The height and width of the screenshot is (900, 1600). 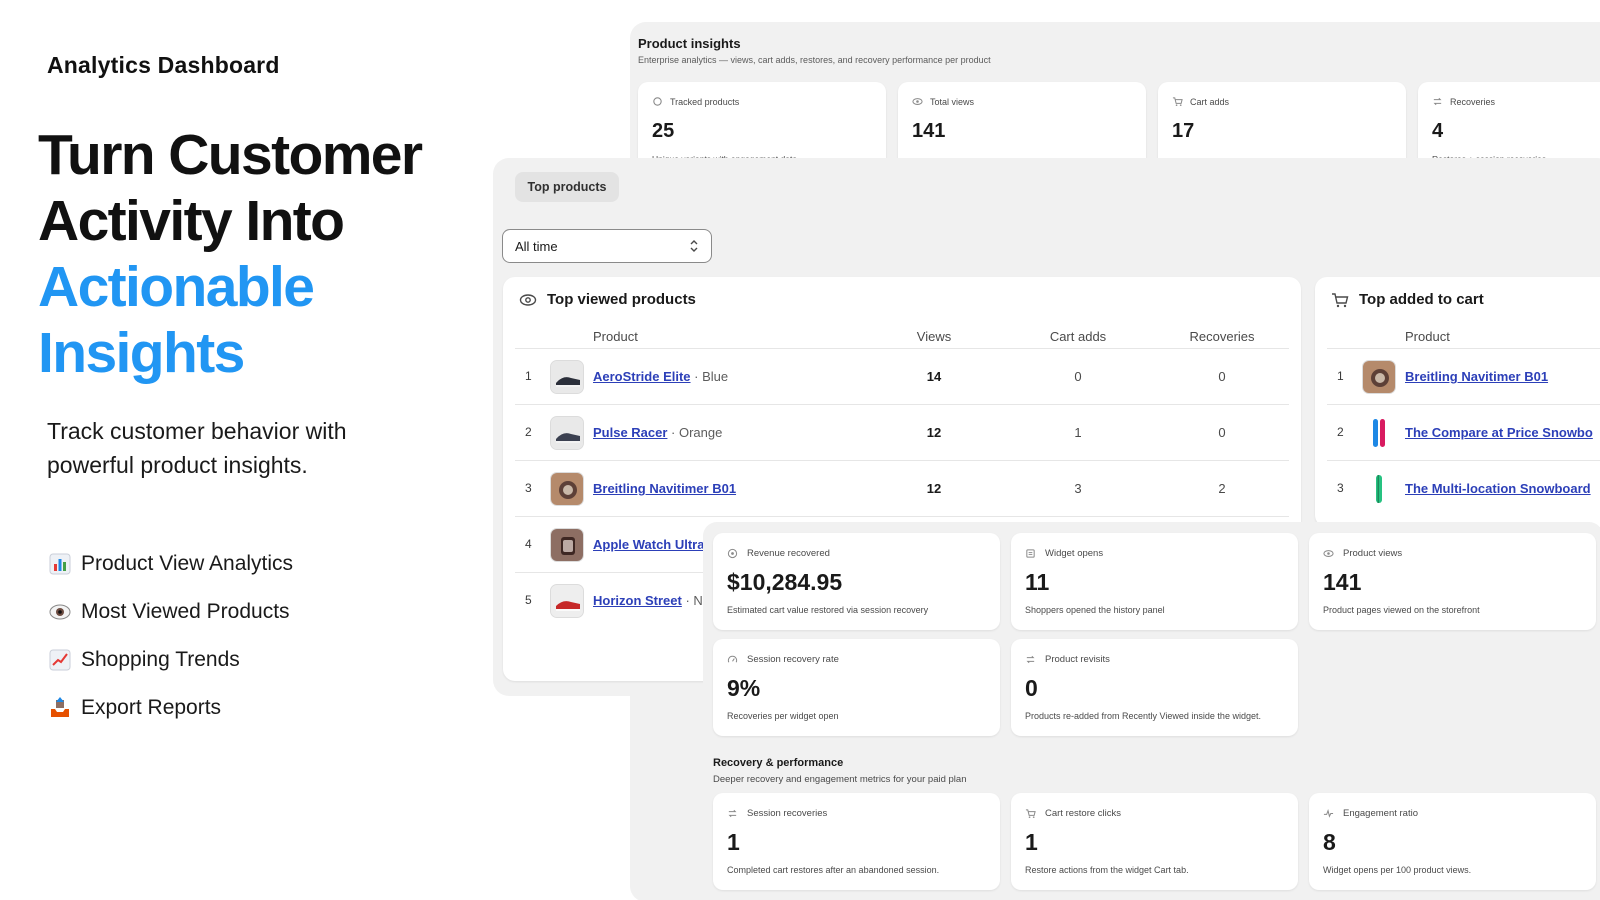 I want to click on cell-views: 12, so click(x=934, y=488).